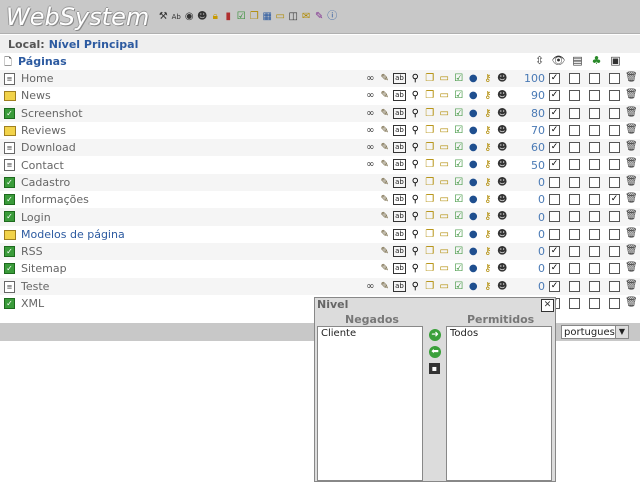 Image resolution: width=640 pixels, height=482 pixels. Describe the element at coordinates (533, 78) in the screenshot. I see `page-order: 100` at that location.